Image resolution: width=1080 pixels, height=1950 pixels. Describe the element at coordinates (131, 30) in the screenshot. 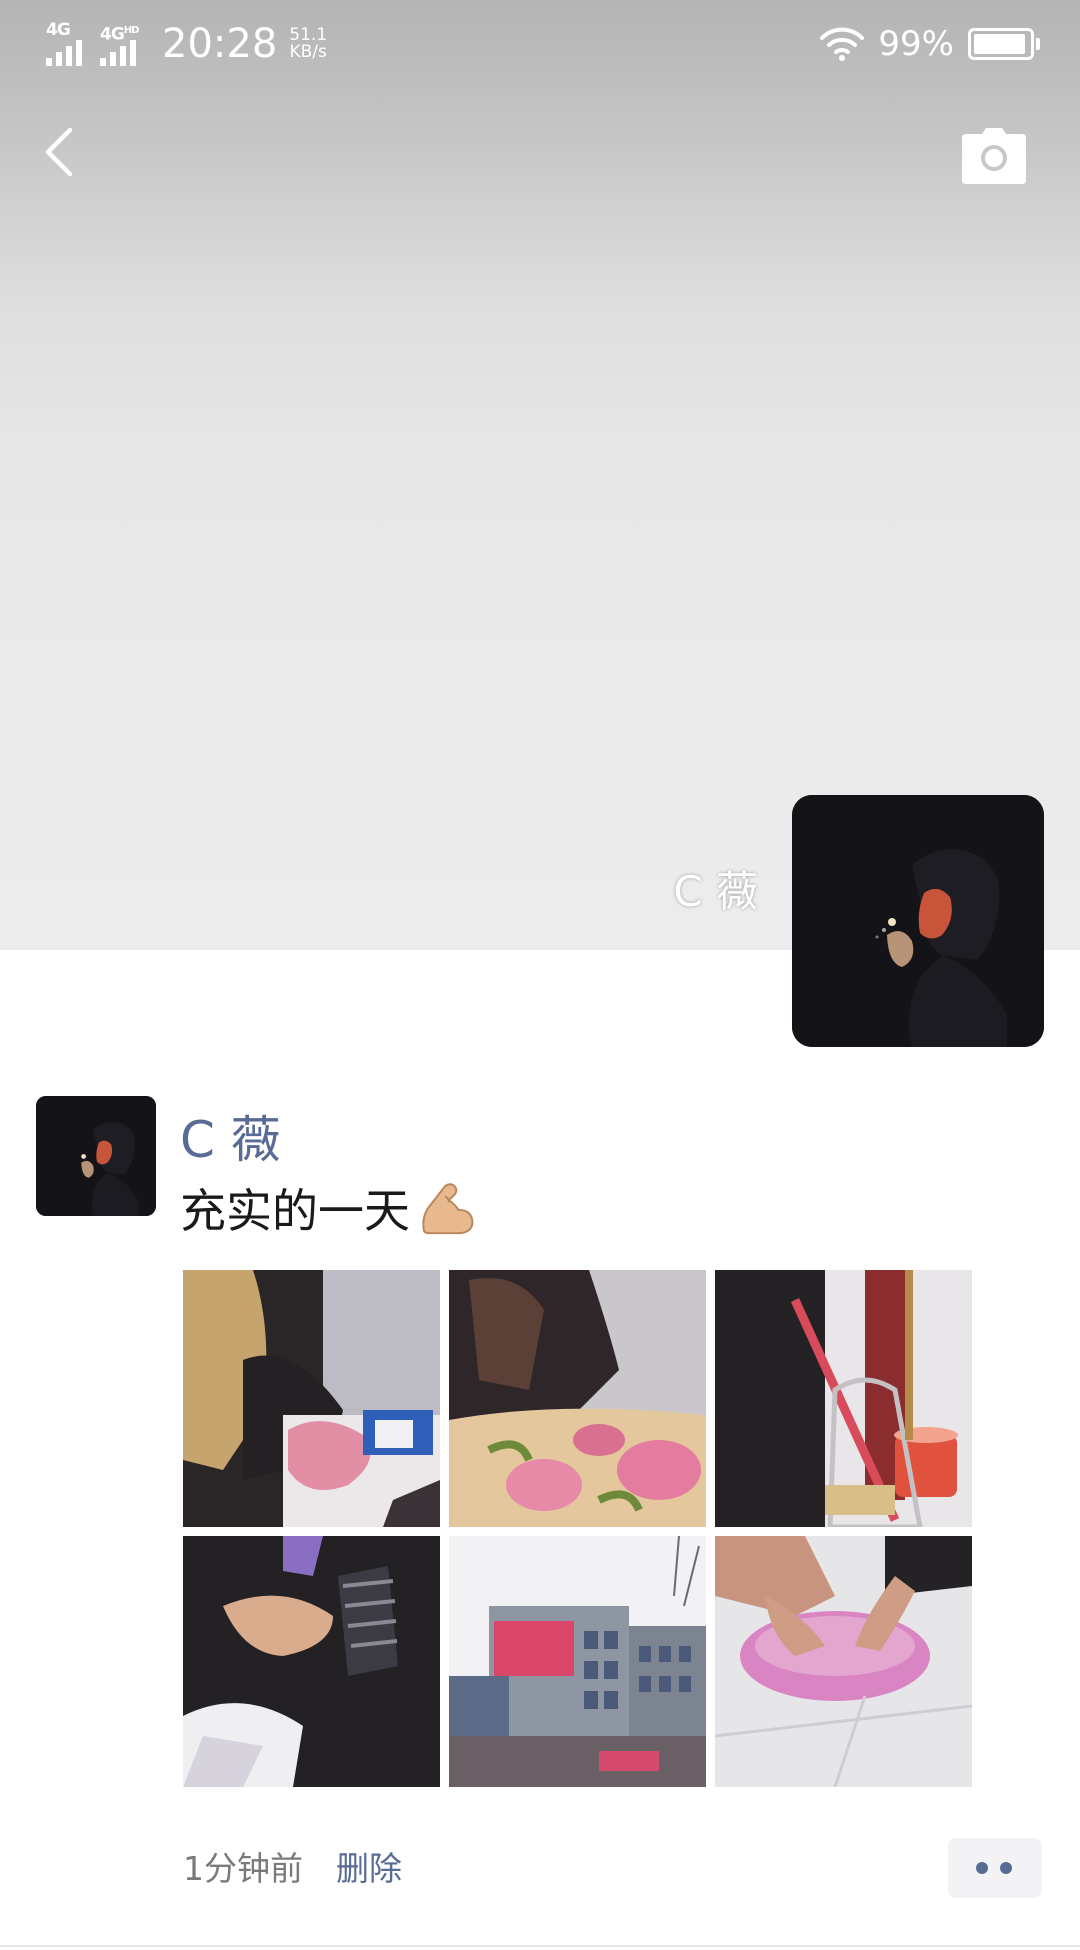

I see `network-label-2-sup: HD` at that location.